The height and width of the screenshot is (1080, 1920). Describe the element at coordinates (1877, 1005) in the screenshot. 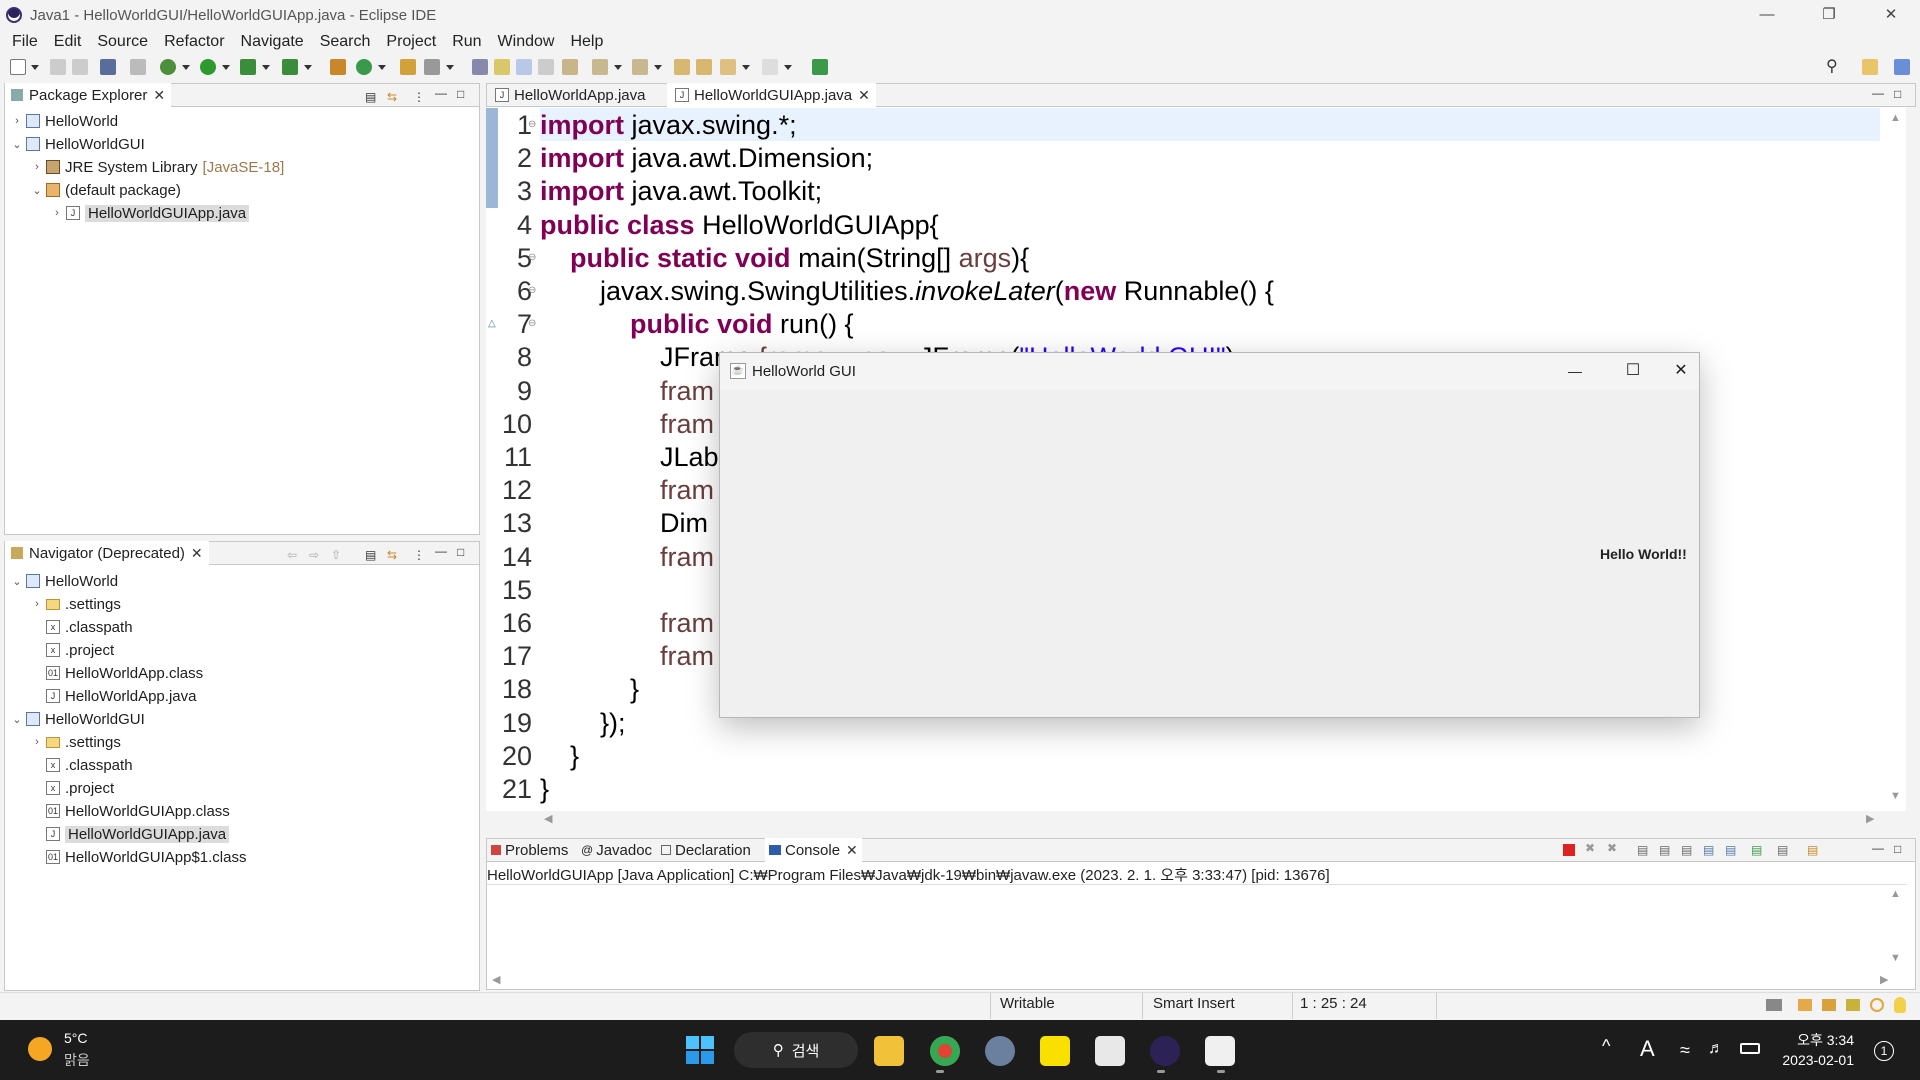

I see `help-icon` at that location.